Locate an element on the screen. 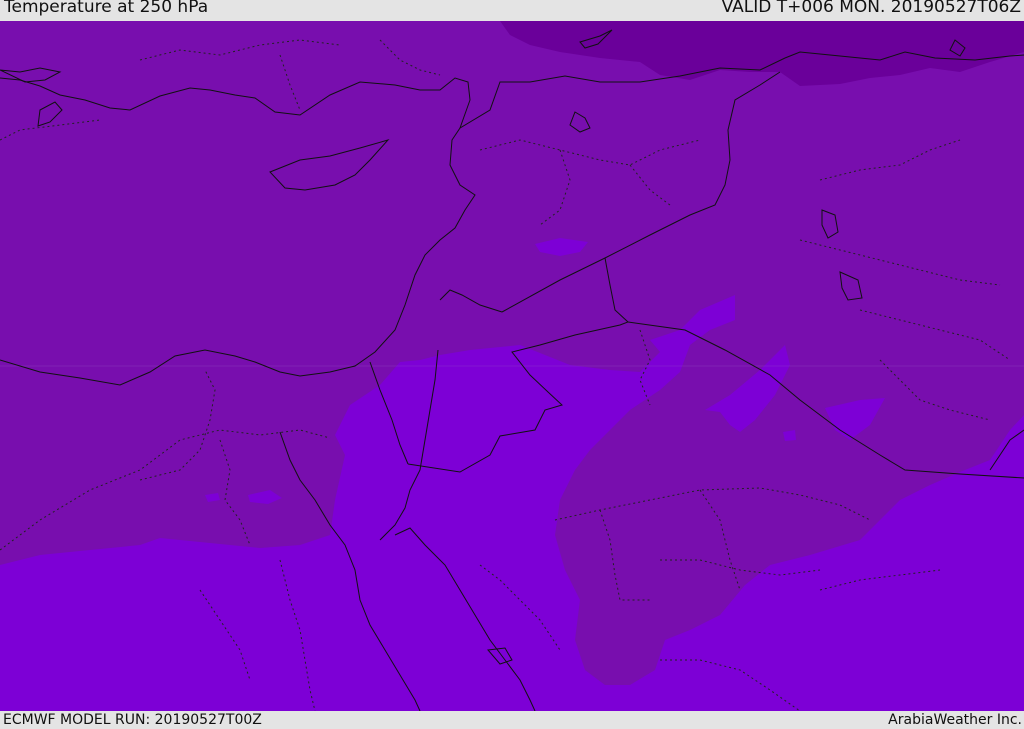 This screenshot has height=729, width=1024. model-run: ECMWF MODEL RUN: 20190527T00Z is located at coordinates (132, 720).